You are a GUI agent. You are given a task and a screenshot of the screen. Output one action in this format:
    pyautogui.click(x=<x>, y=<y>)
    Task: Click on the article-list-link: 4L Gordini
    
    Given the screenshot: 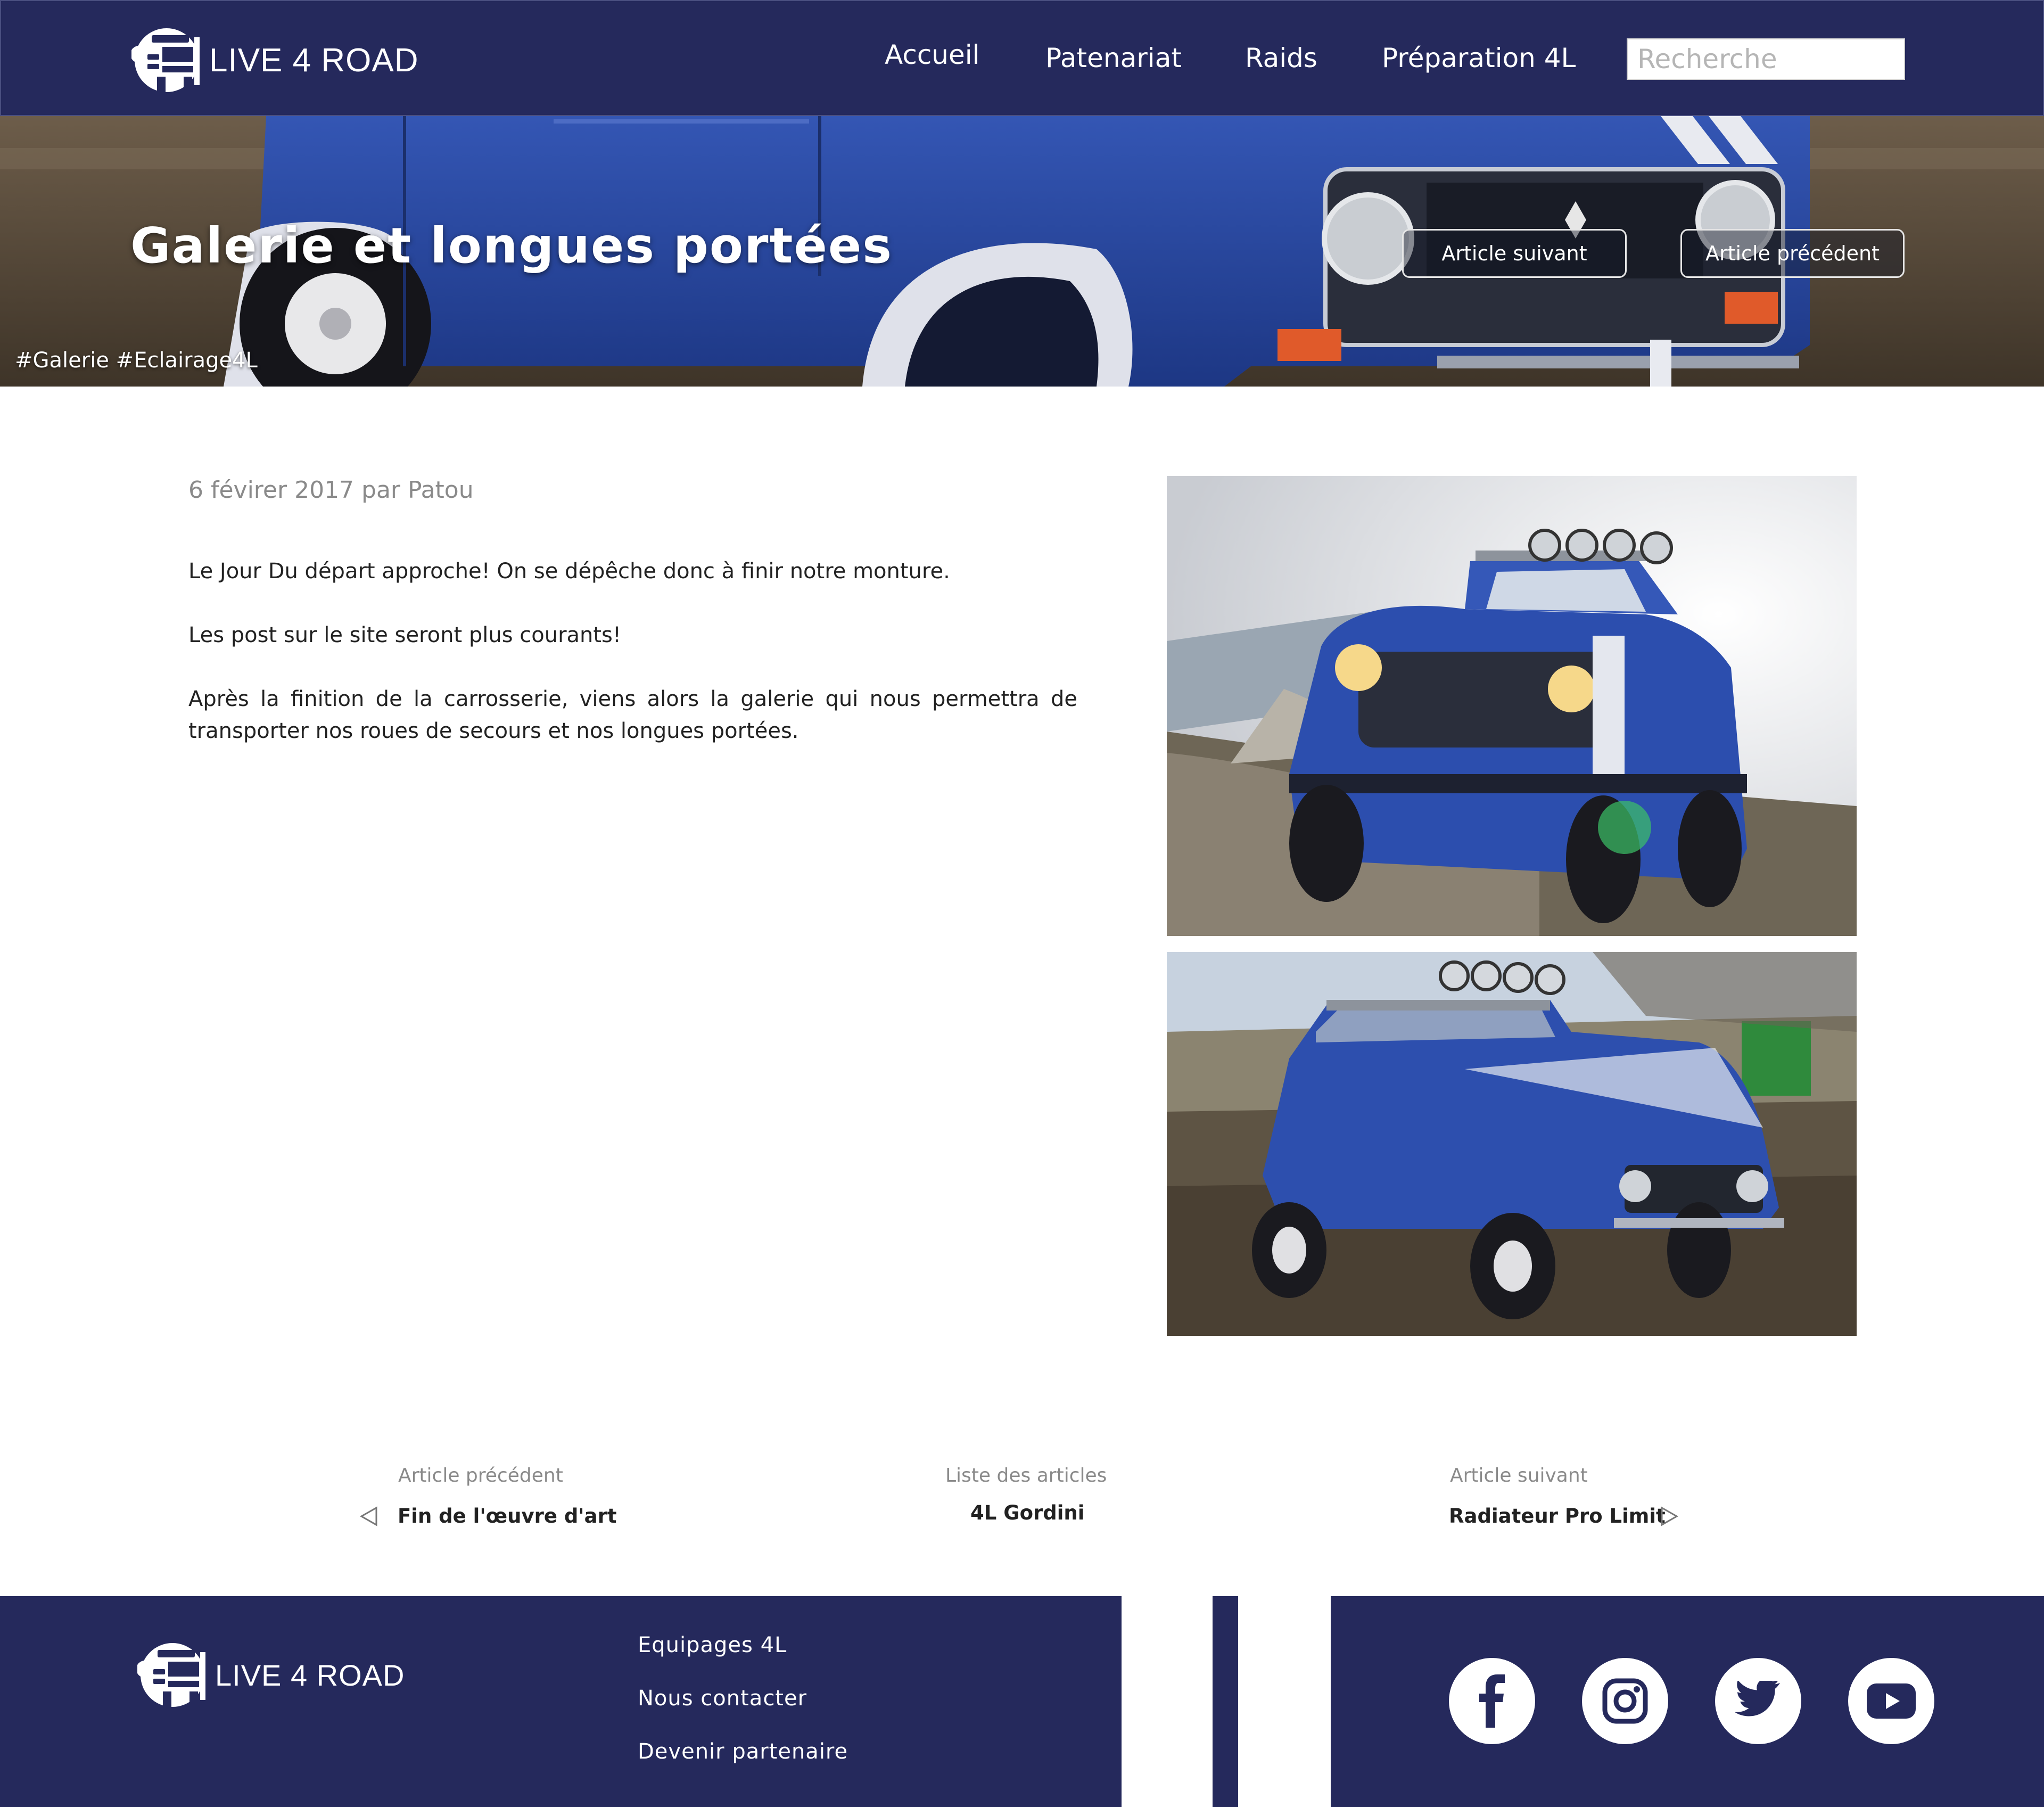 What is the action you would take?
    pyautogui.click(x=1027, y=1512)
    